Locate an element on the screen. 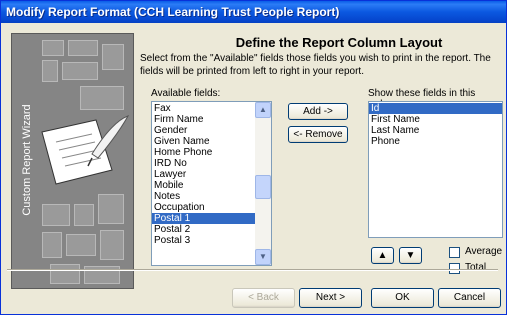 The height and width of the screenshot is (315, 507). back-button: < Back is located at coordinates (263, 298).